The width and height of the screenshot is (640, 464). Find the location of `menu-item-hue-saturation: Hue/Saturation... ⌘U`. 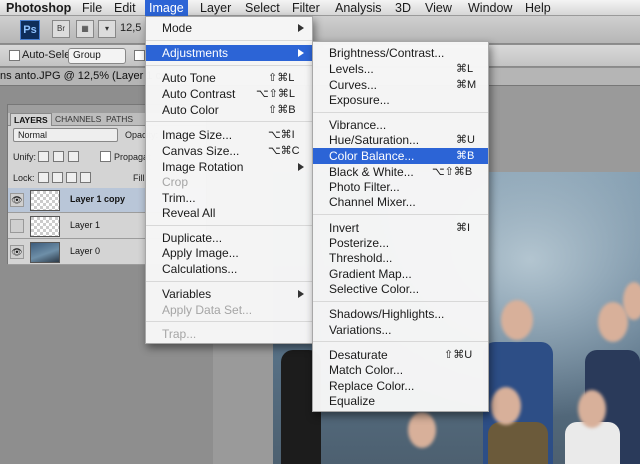

menu-item-hue-saturation: Hue/Saturation... ⌘U is located at coordinates (400, 140).